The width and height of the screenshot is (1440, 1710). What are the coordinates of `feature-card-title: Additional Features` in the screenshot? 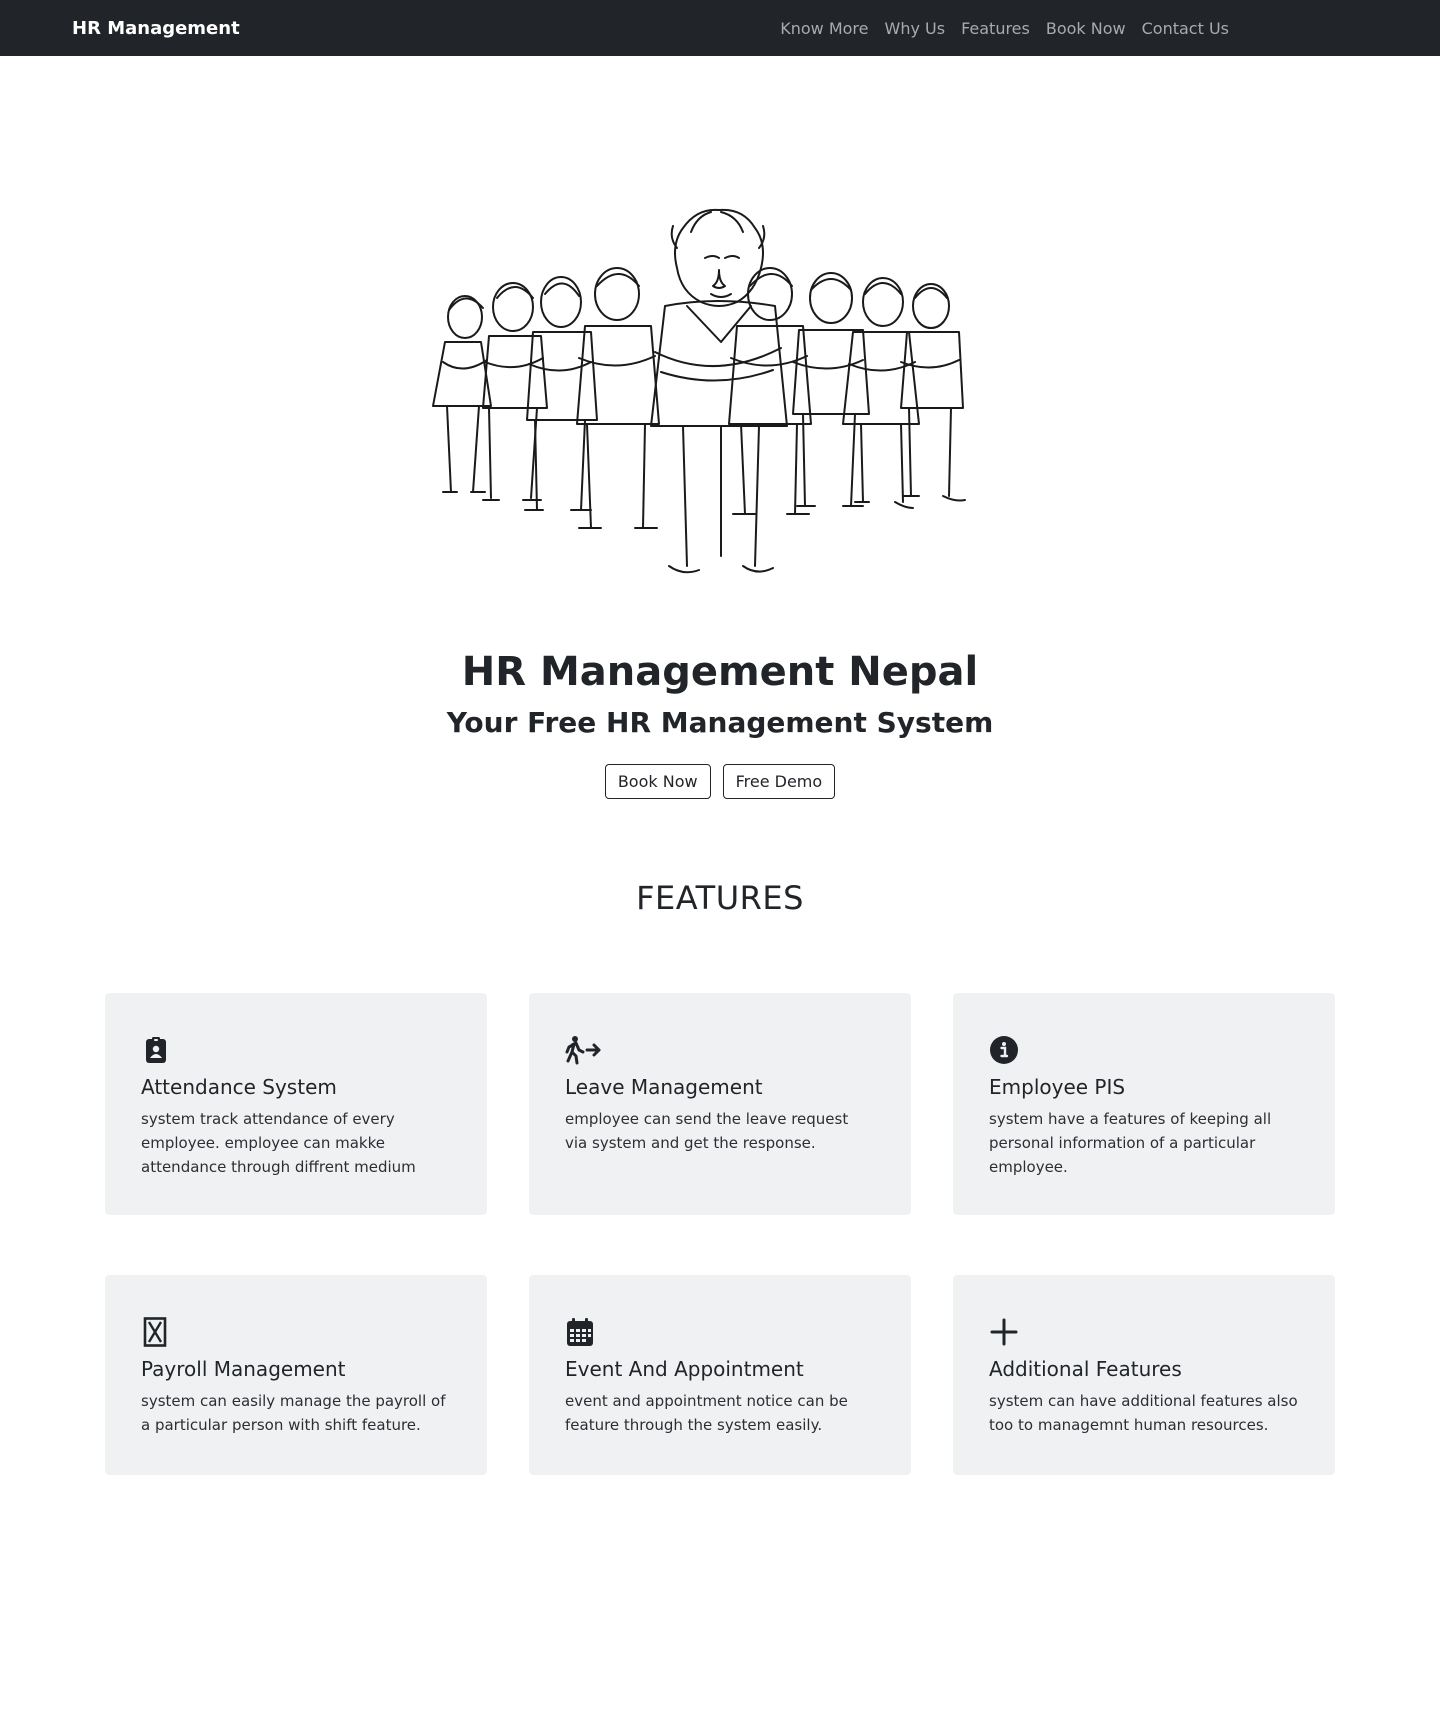 It's located at (1085, 1368).